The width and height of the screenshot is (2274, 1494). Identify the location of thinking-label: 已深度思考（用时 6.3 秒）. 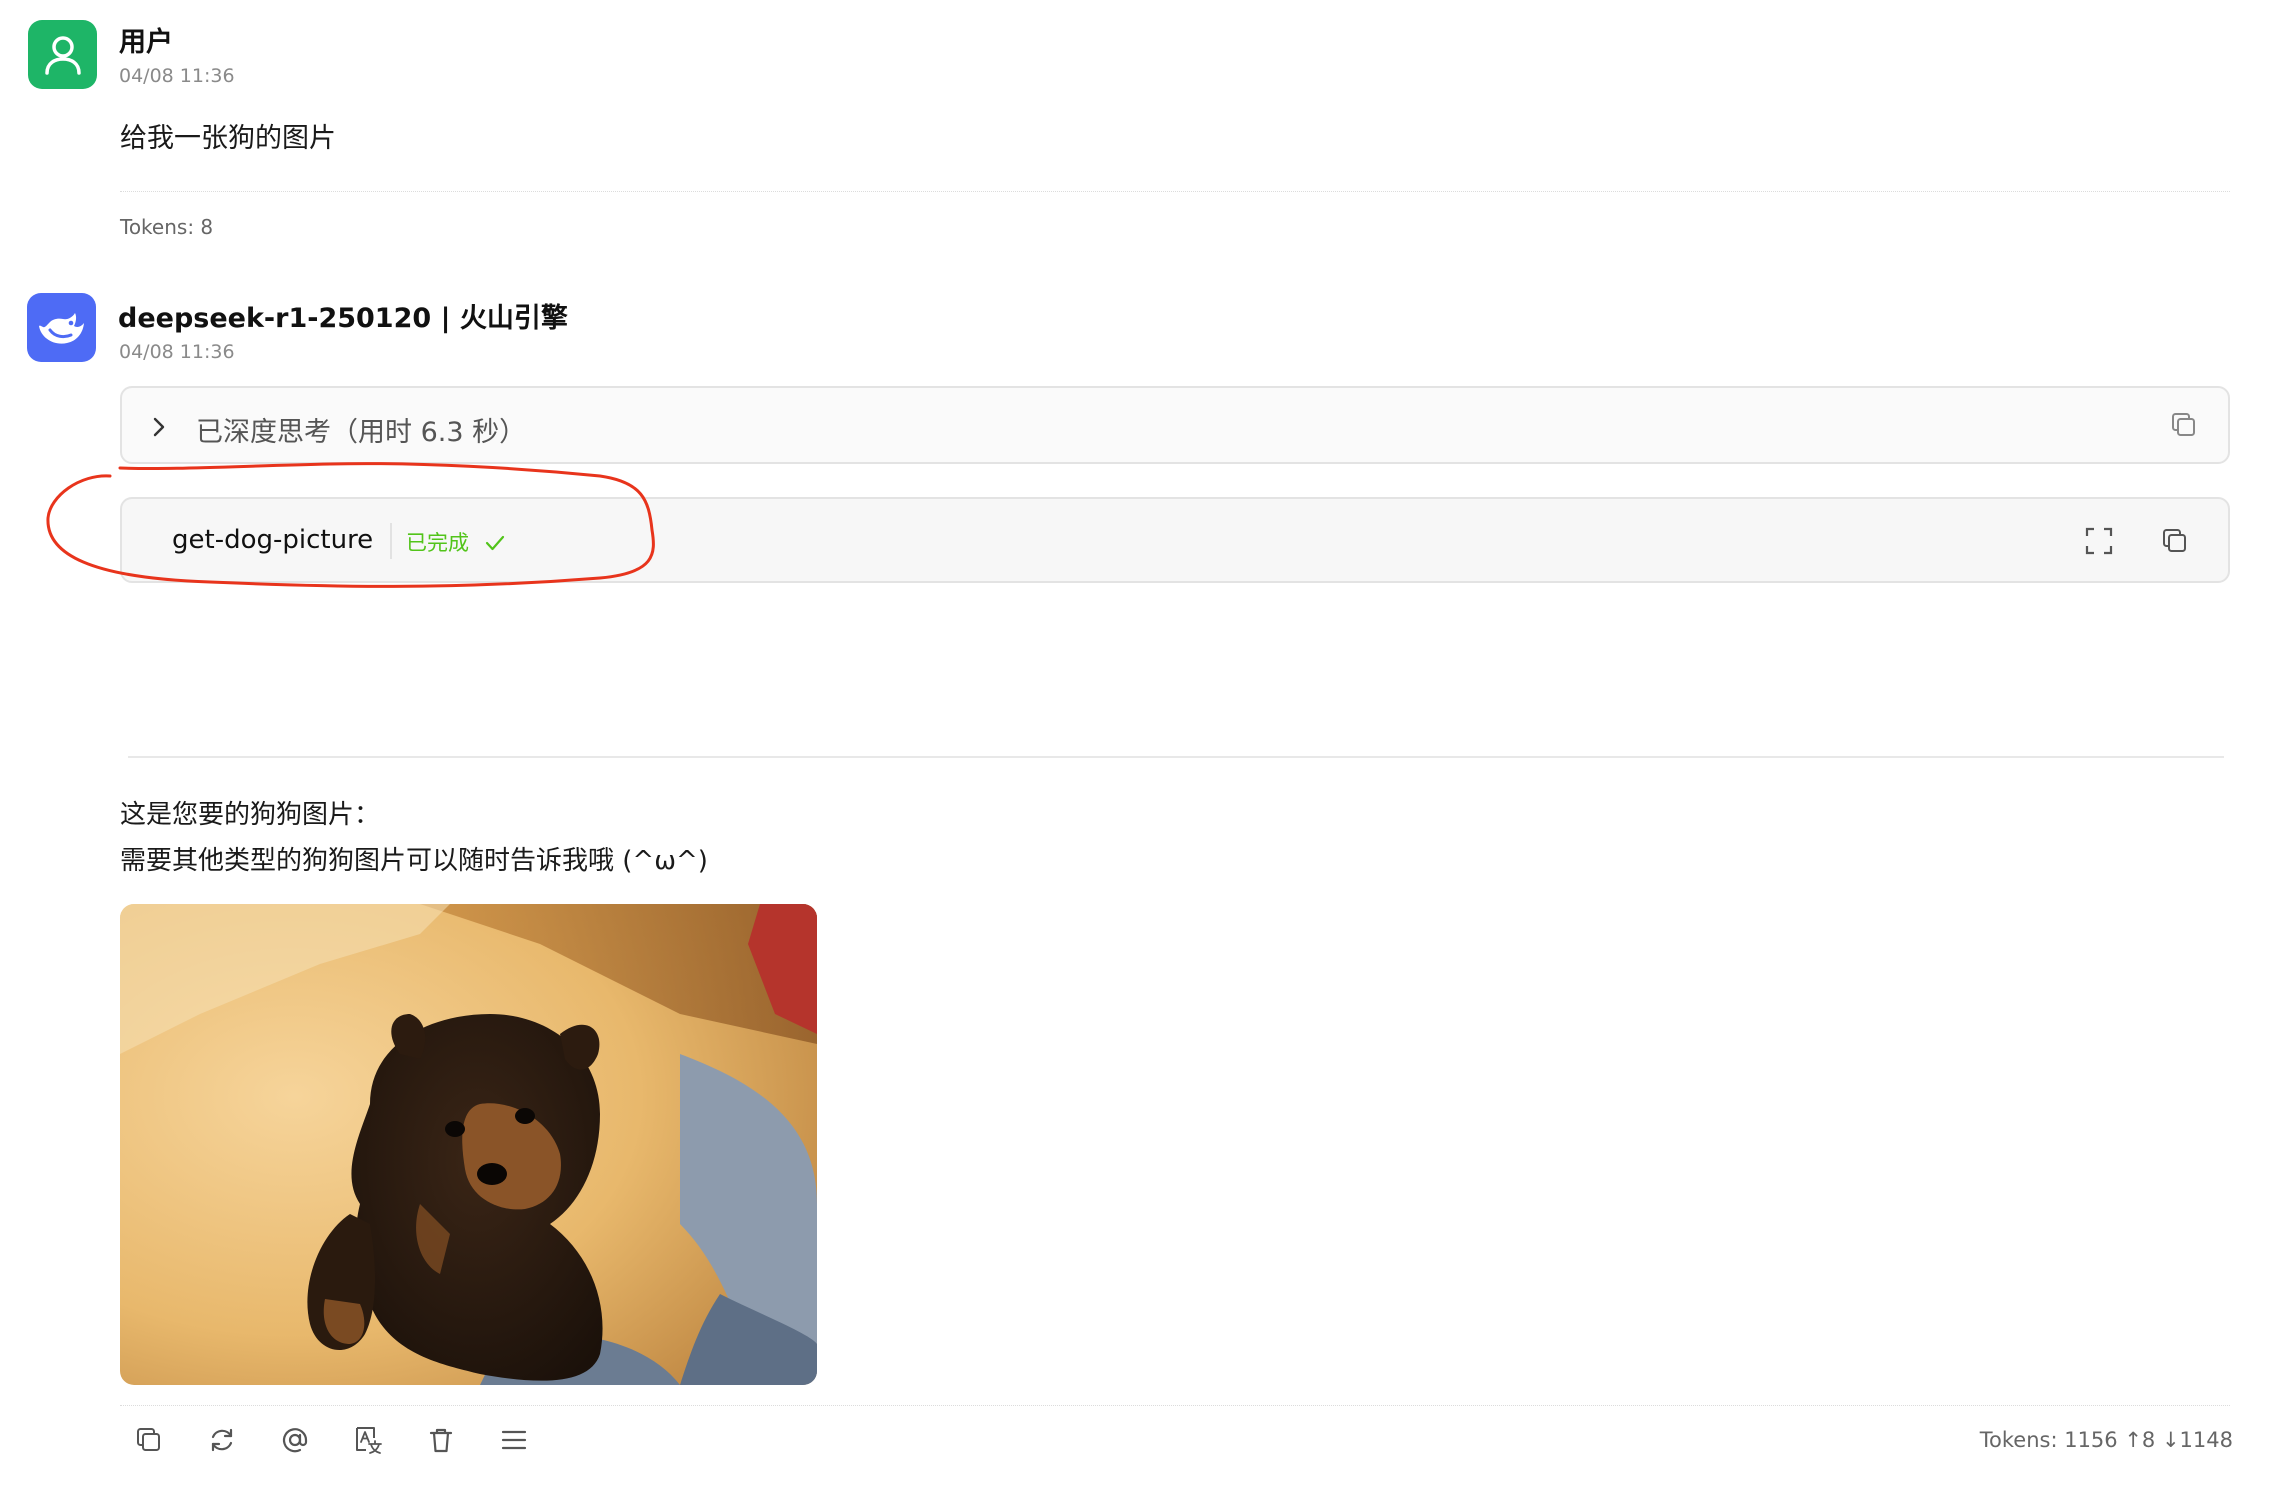
(361, 432).